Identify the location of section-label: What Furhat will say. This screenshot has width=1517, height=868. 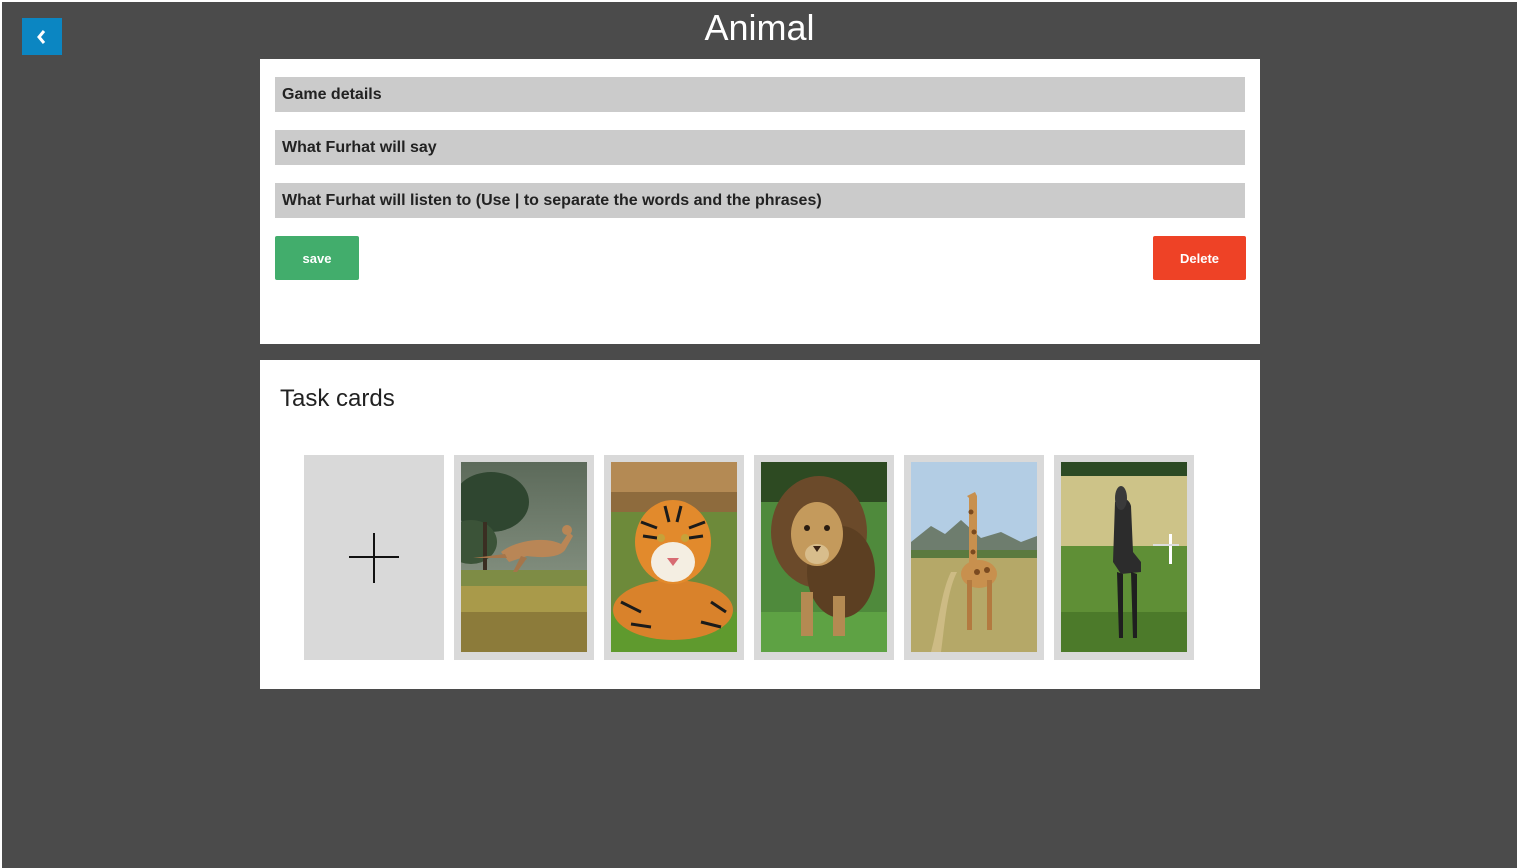
(359, 147).